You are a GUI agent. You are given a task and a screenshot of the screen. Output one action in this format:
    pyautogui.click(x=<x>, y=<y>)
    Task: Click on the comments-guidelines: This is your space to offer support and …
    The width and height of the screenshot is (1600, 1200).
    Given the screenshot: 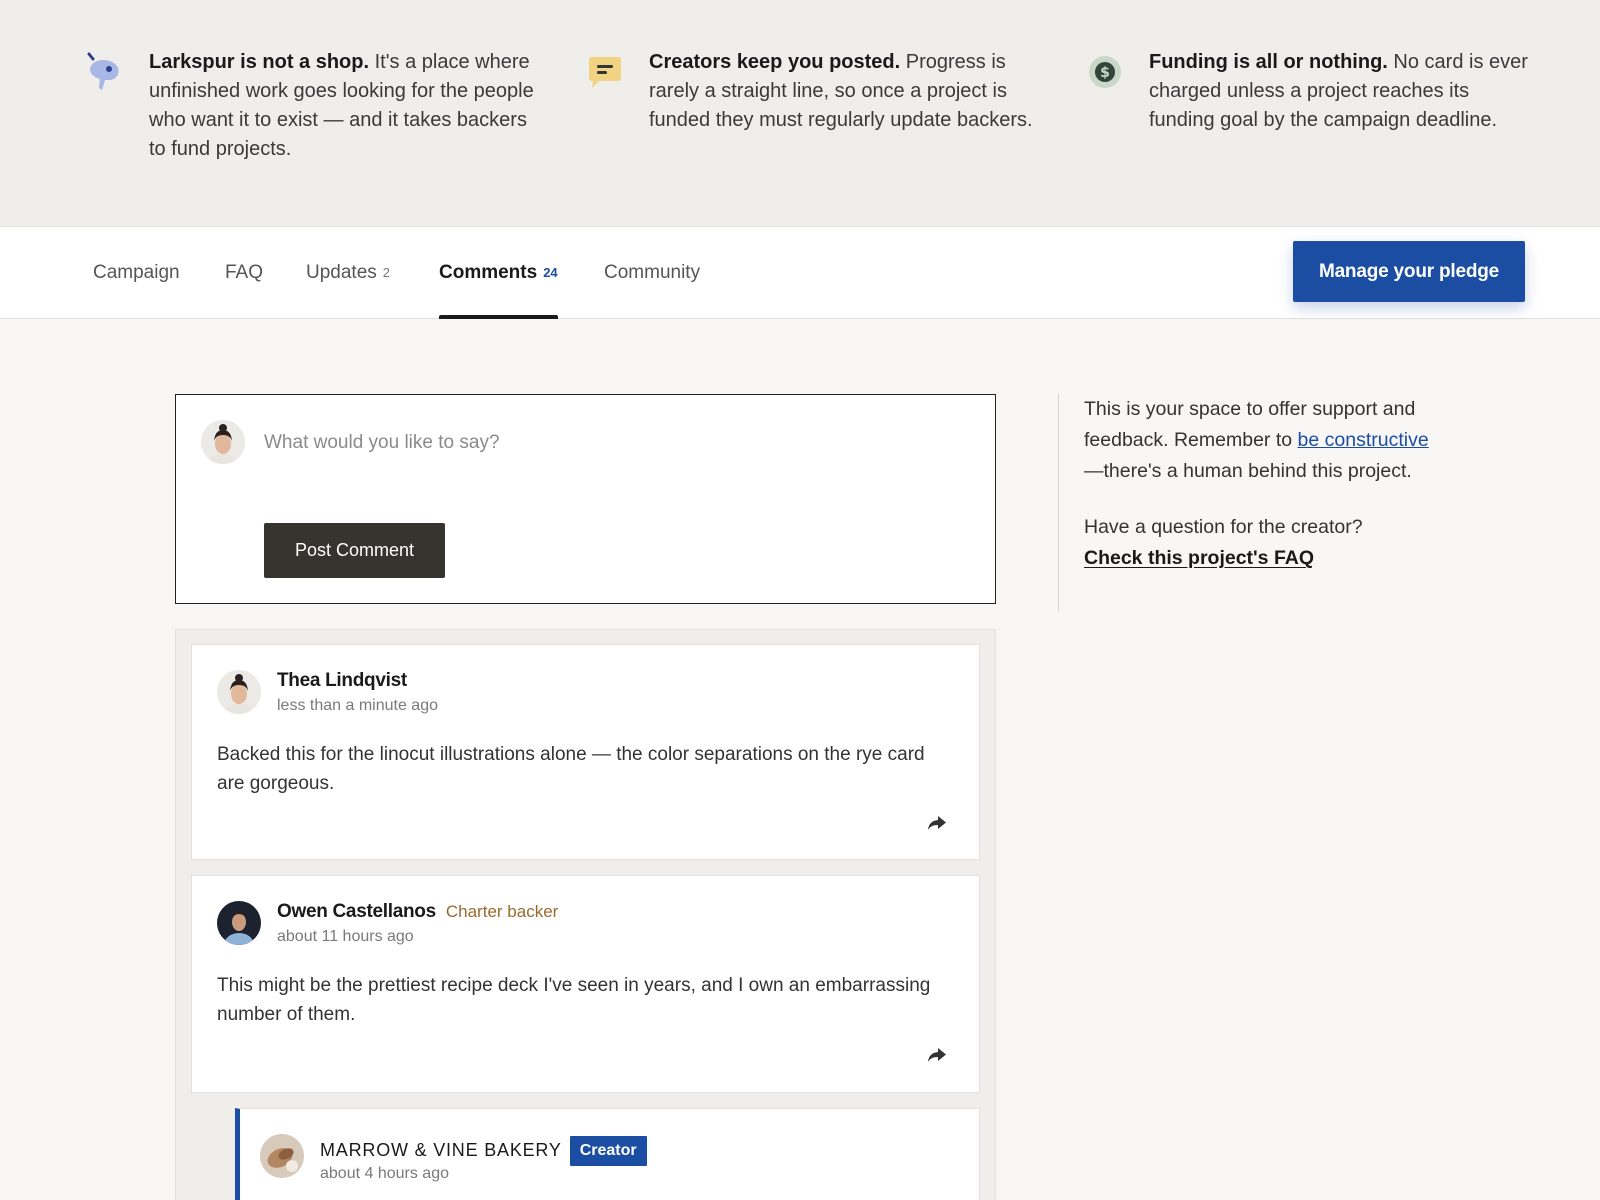 What is the action you would take?
    pyautogui.click(x=1248, y=503)
    